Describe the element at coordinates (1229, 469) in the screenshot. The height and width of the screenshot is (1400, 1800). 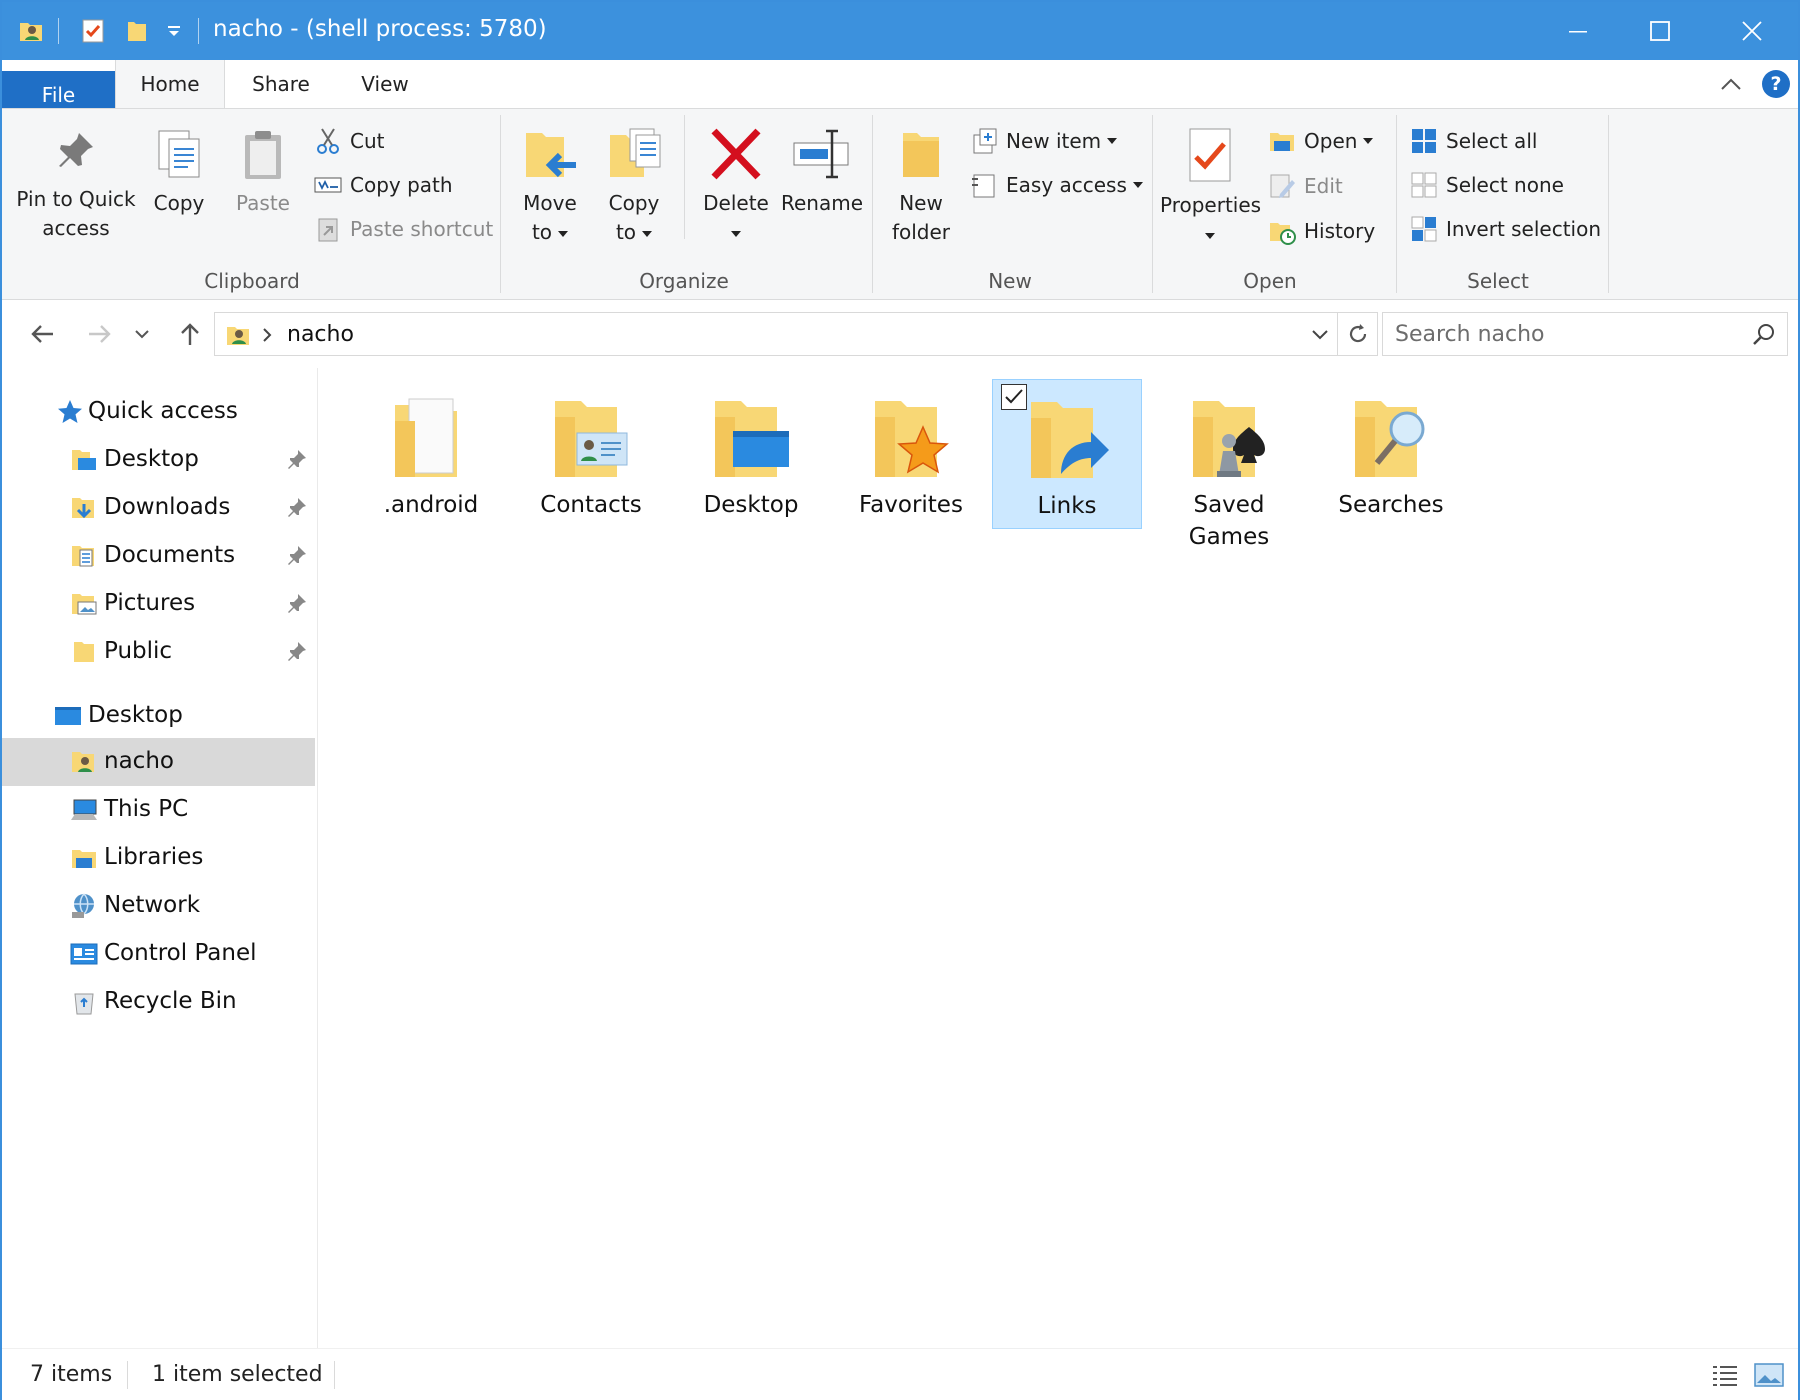
I see `folder-saved-games: Saved Games` at that location.